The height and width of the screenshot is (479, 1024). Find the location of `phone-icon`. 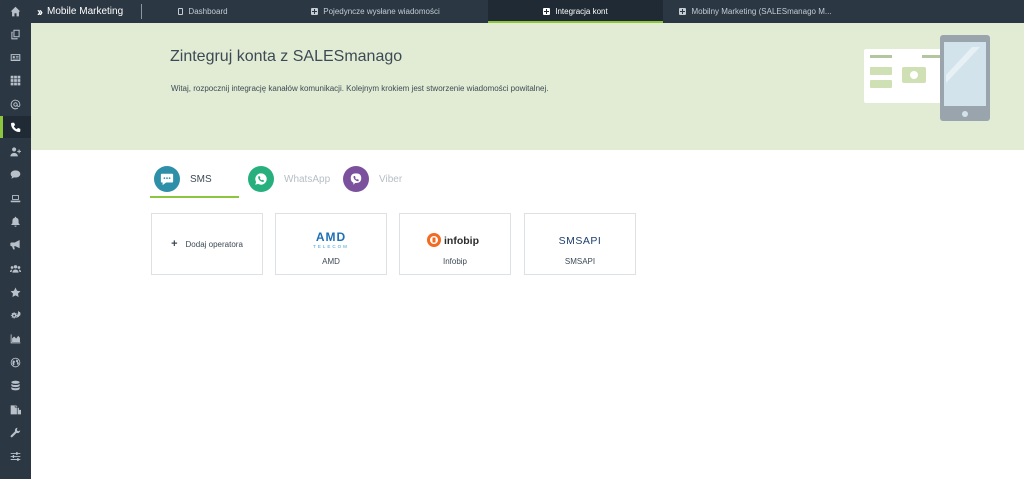

phone-icon is located at coordinates (16, 127).